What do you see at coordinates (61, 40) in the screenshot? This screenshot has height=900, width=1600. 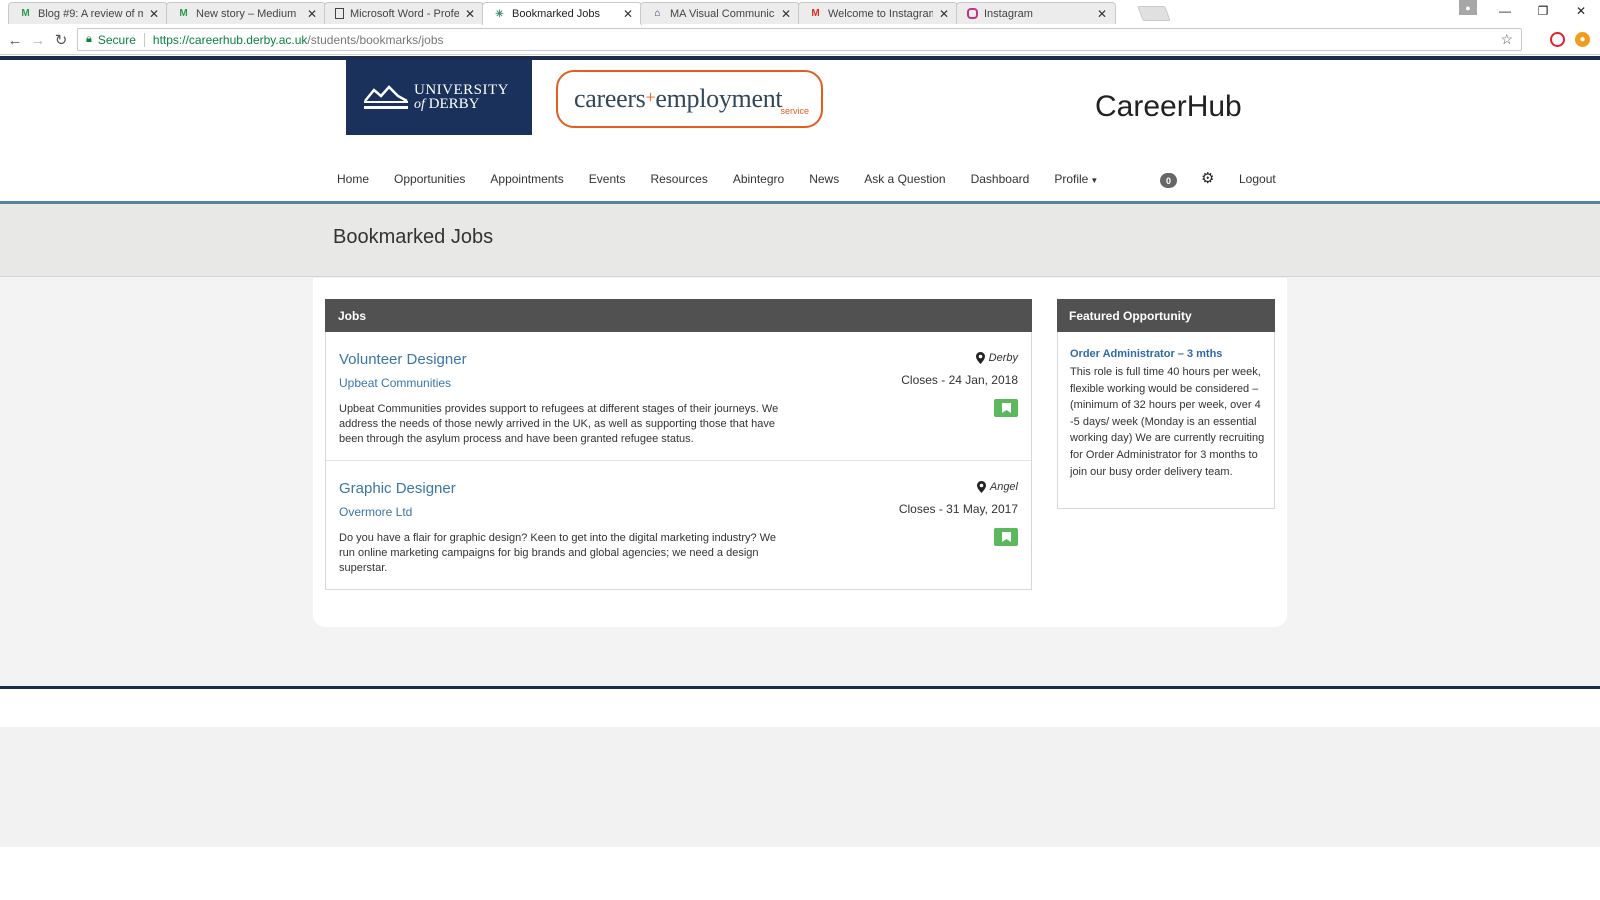 I see `reload-icon: ↻` at bounding box center [61, 40].